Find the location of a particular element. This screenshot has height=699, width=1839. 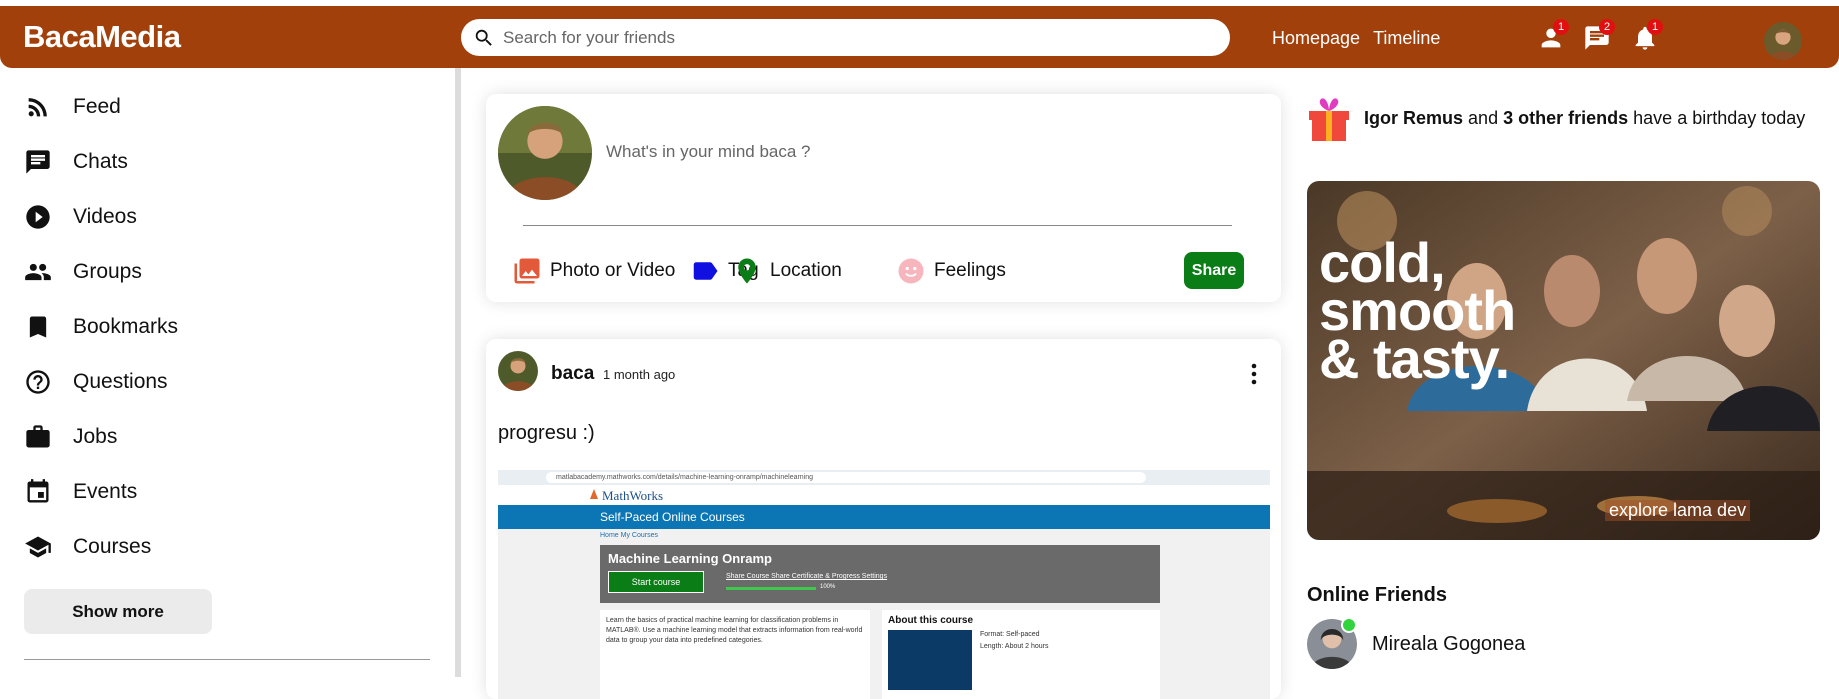

homepage-link: Homepage is located at coordinates (1316, 38).